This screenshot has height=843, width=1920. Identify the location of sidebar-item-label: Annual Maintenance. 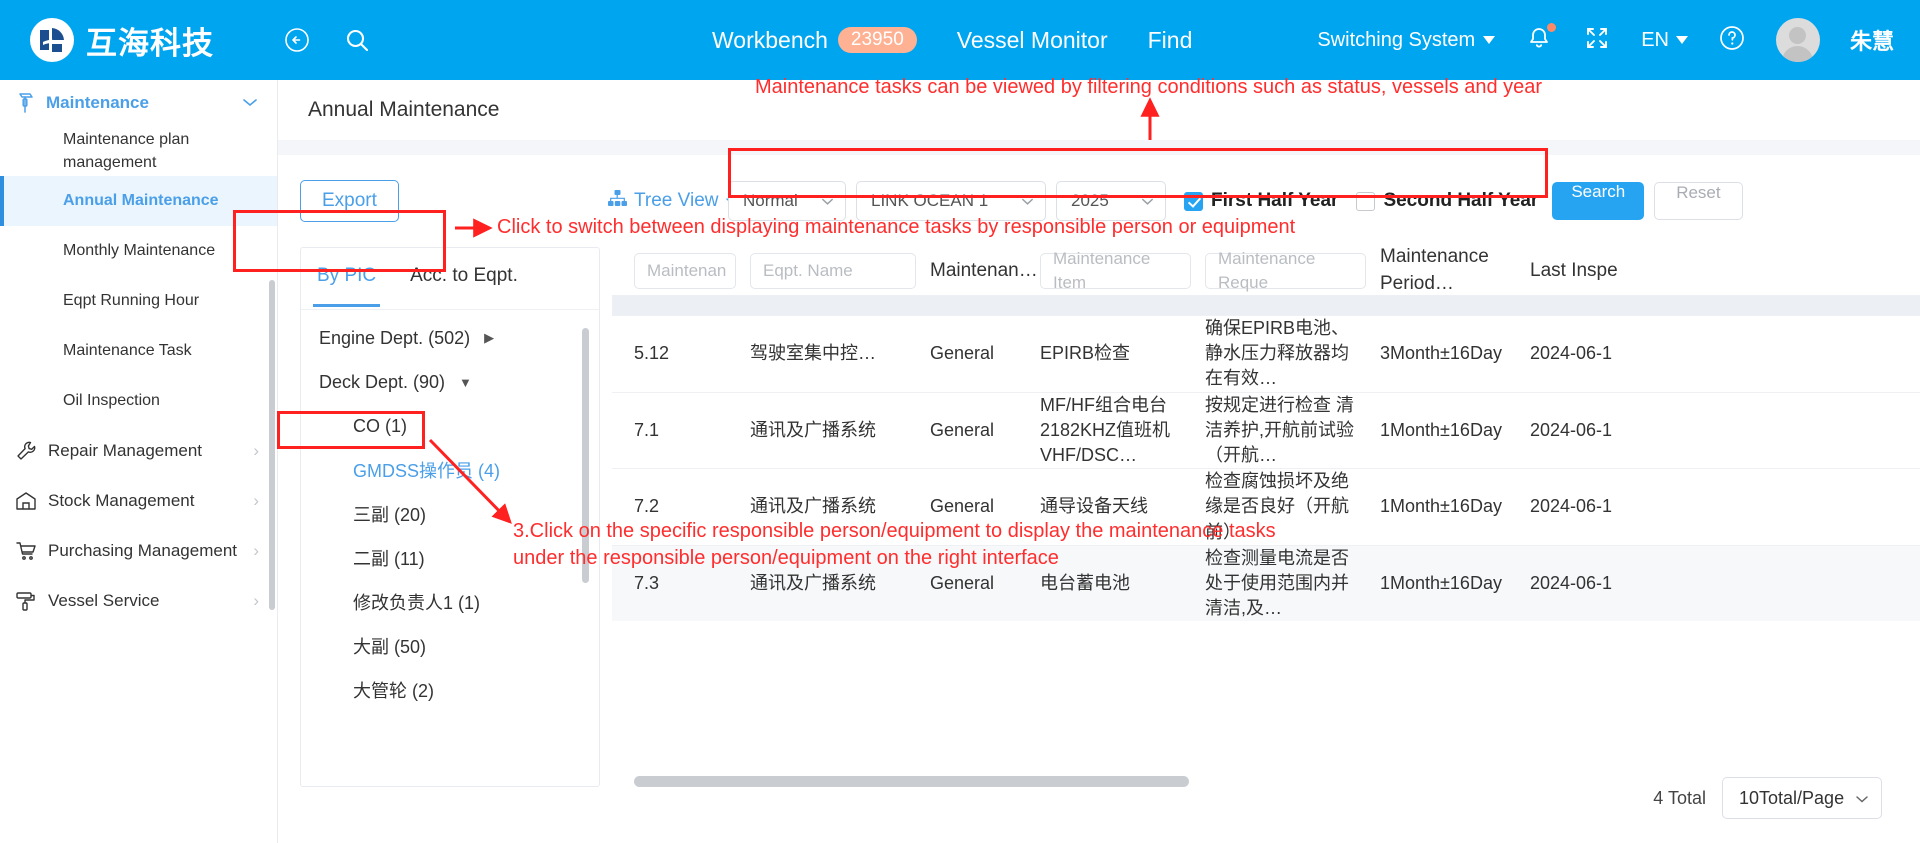
(141, 201).